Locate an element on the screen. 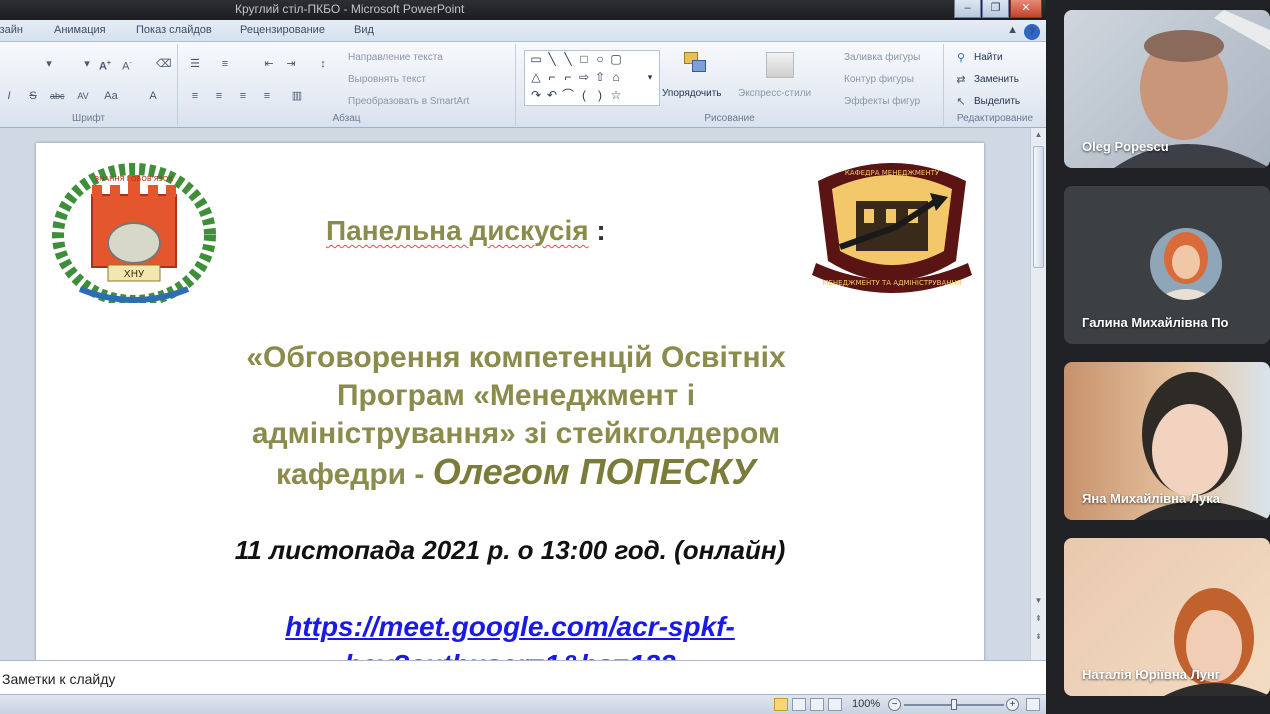  text-direction-button: Направление текста is located at coordinates (395, 57).